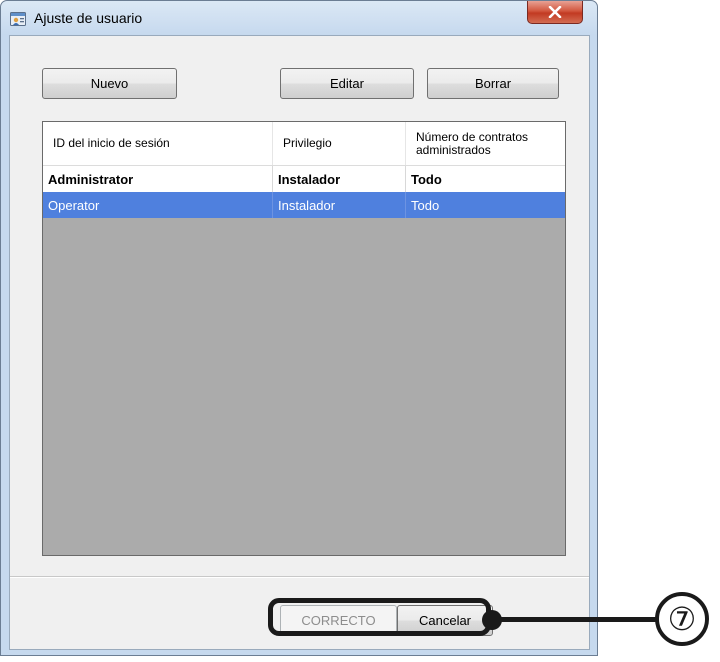  I want to click on table-row-selected: Operator Instalador Todo, so click(304, 205).